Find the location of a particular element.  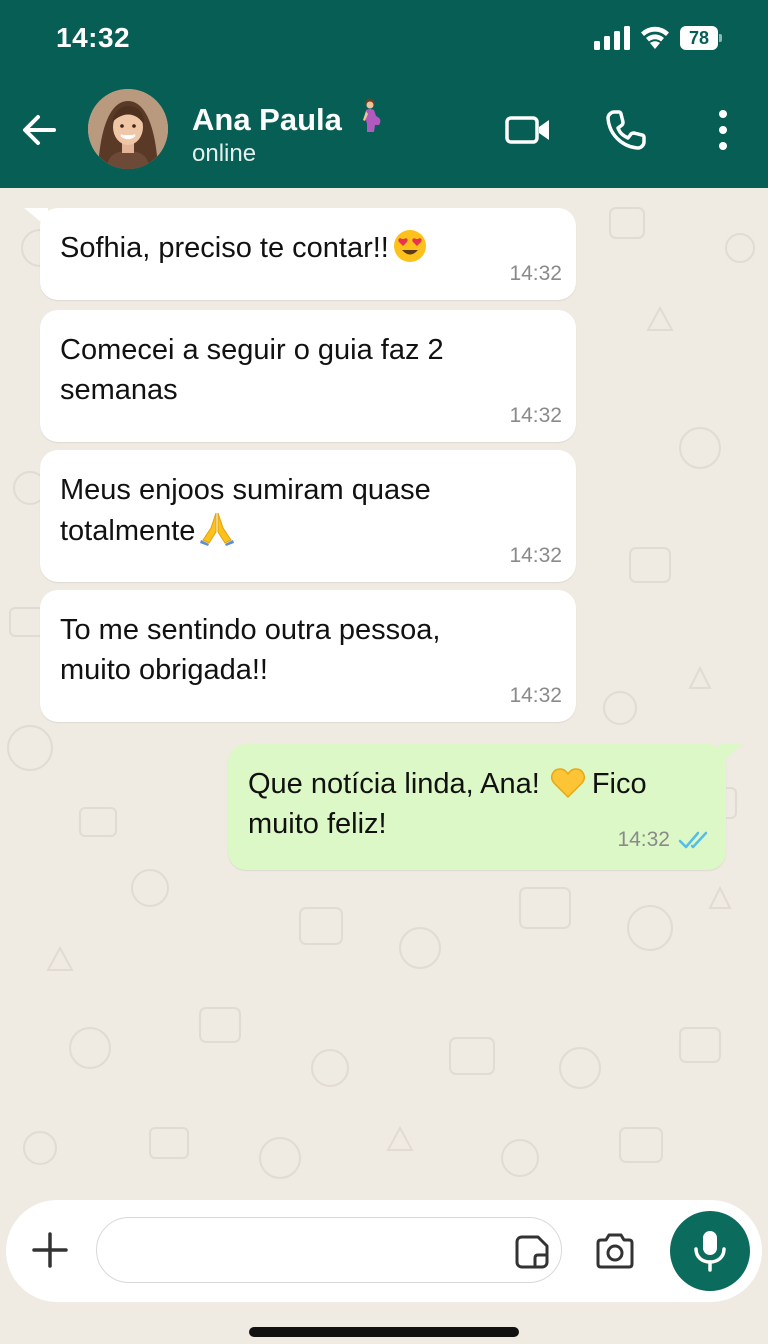

message-composer is located at coordinates (384, 1251).